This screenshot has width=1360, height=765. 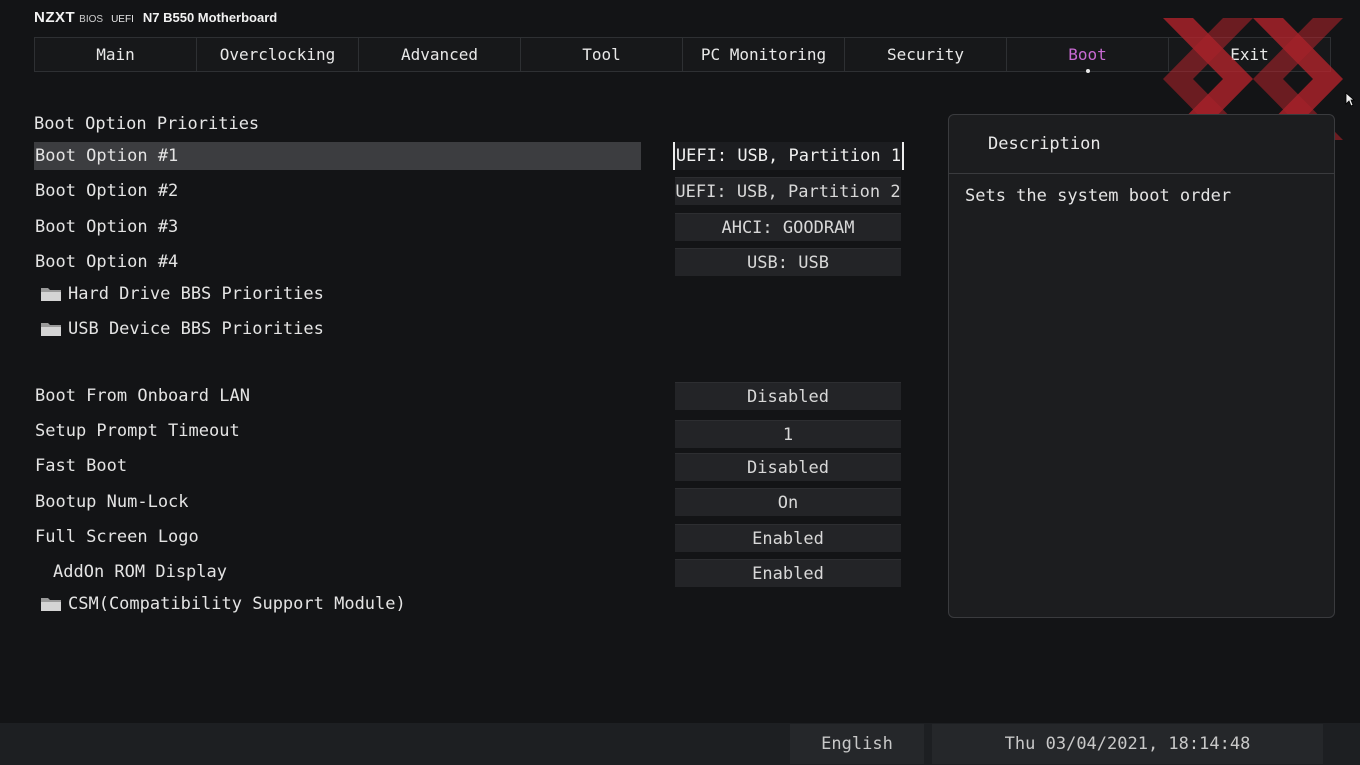 What do you see at coordinates (788, 434) in the screenshot?
I see `setup-prompt-timeout-value: 1` at bounding box center [788, 434].